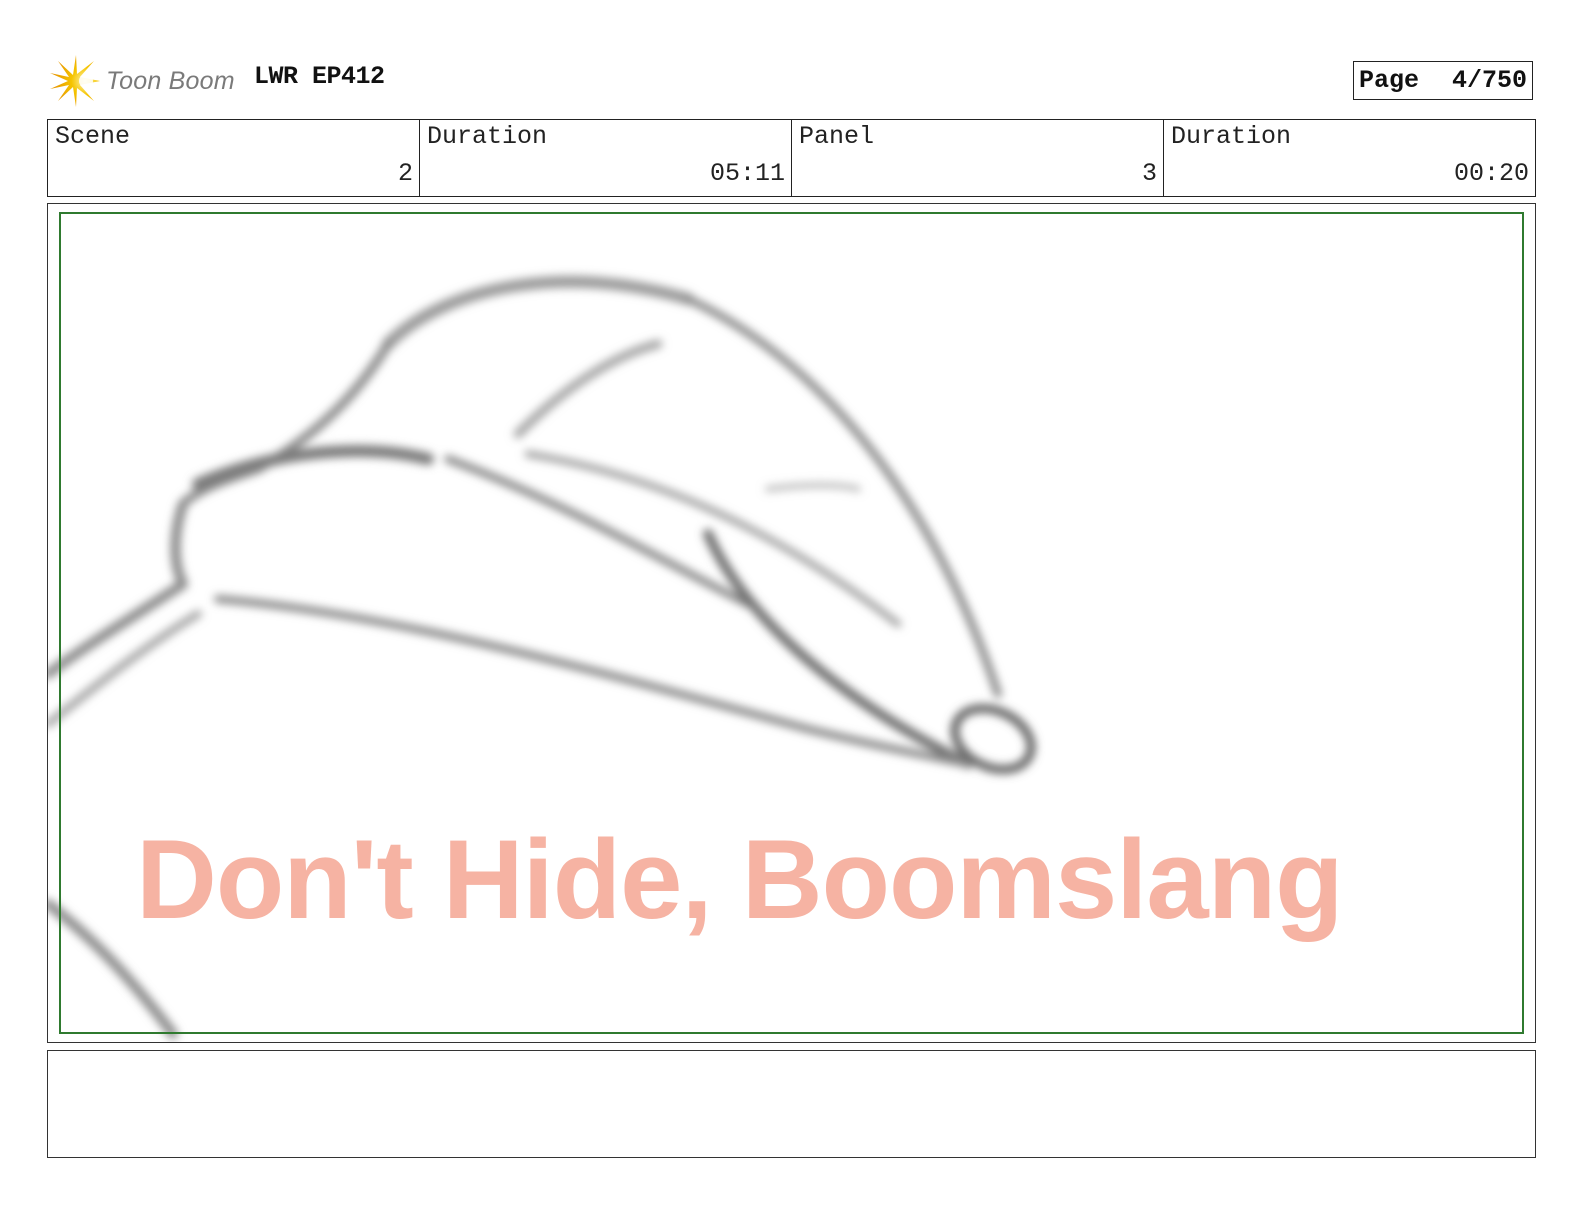 This screenshot has width=1584, height=1224. What do you see at coordinates (837, 136) in the screenshot?
I see `panel-label: Panel` at bounding box center [837, 136].